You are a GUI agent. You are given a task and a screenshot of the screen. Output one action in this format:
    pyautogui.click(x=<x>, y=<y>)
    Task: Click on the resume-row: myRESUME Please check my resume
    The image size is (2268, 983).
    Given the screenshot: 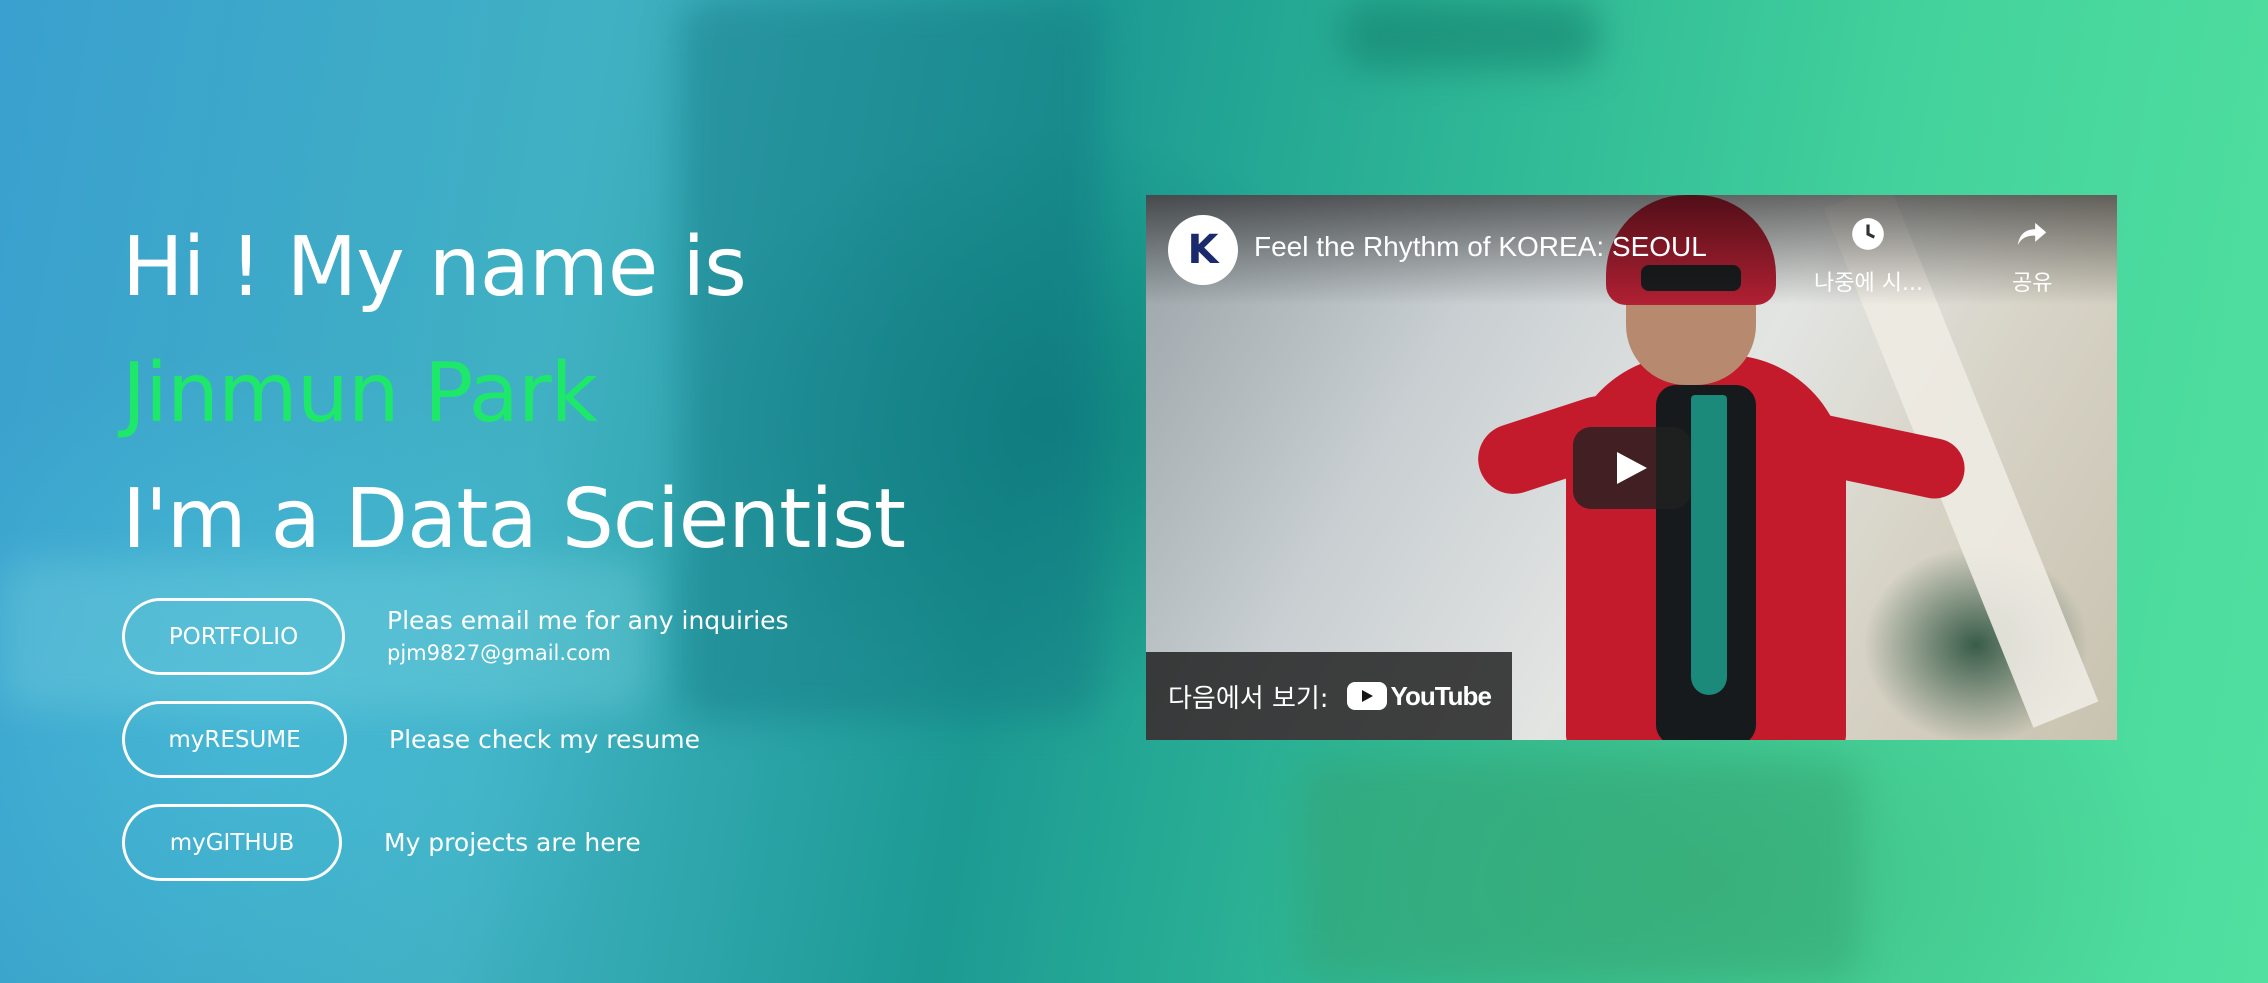 What is the action you would take?
    pyautogui.click(x=411, y=739)
    